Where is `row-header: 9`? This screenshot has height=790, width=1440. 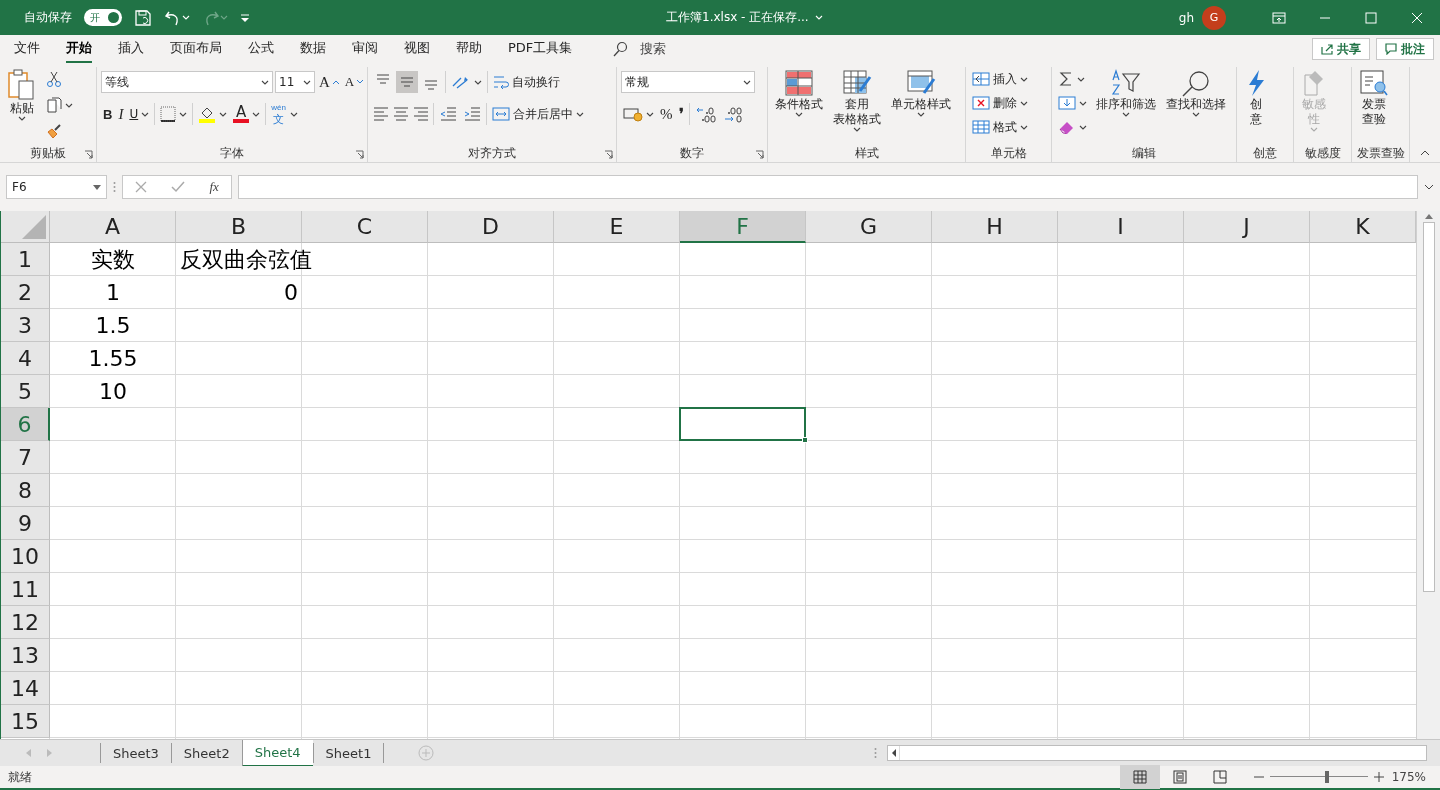 row-header: 9 is located at coordinates (25, 523).